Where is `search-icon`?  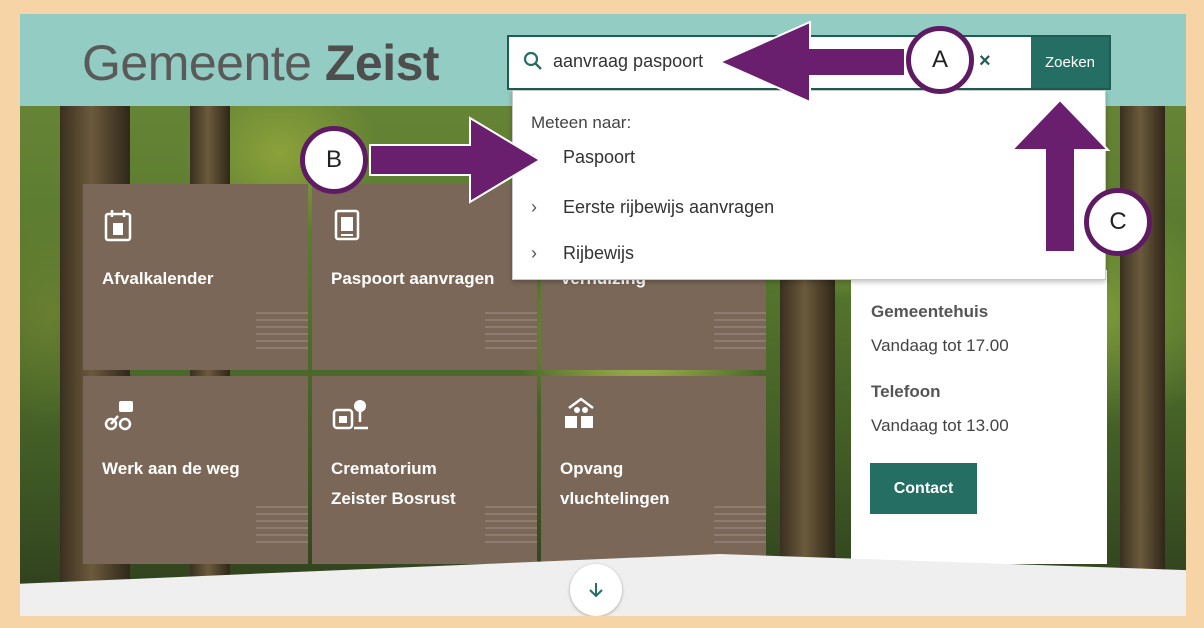
search-icon is located at coordinates (532, 60).